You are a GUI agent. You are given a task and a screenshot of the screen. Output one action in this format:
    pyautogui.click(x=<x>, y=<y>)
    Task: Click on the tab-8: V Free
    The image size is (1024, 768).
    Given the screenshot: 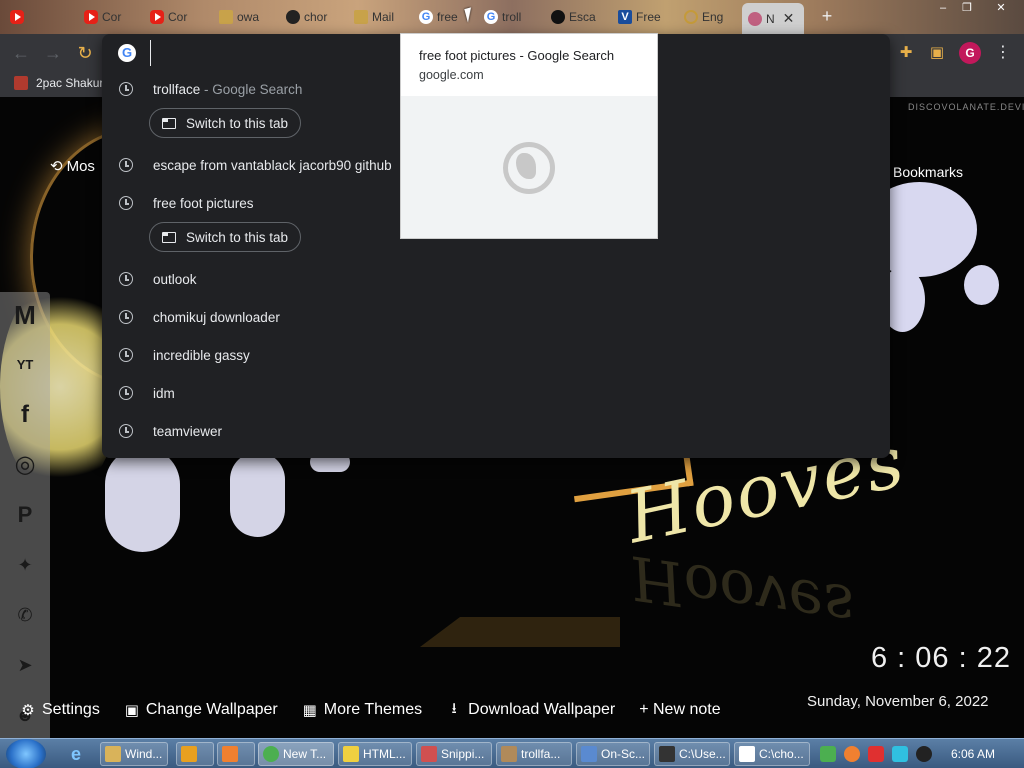 What is the action you would take?
    pyautogui.click(x=644, y=17)
    